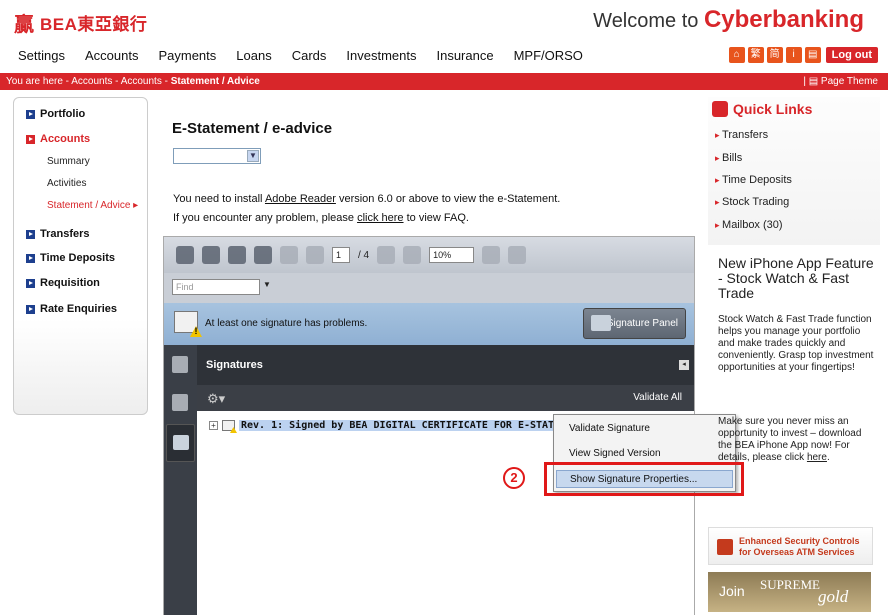 Image resolution: width=888 pixels, height=615 pixels. I want to click on supreme-gold: gold, so click(833, 596).